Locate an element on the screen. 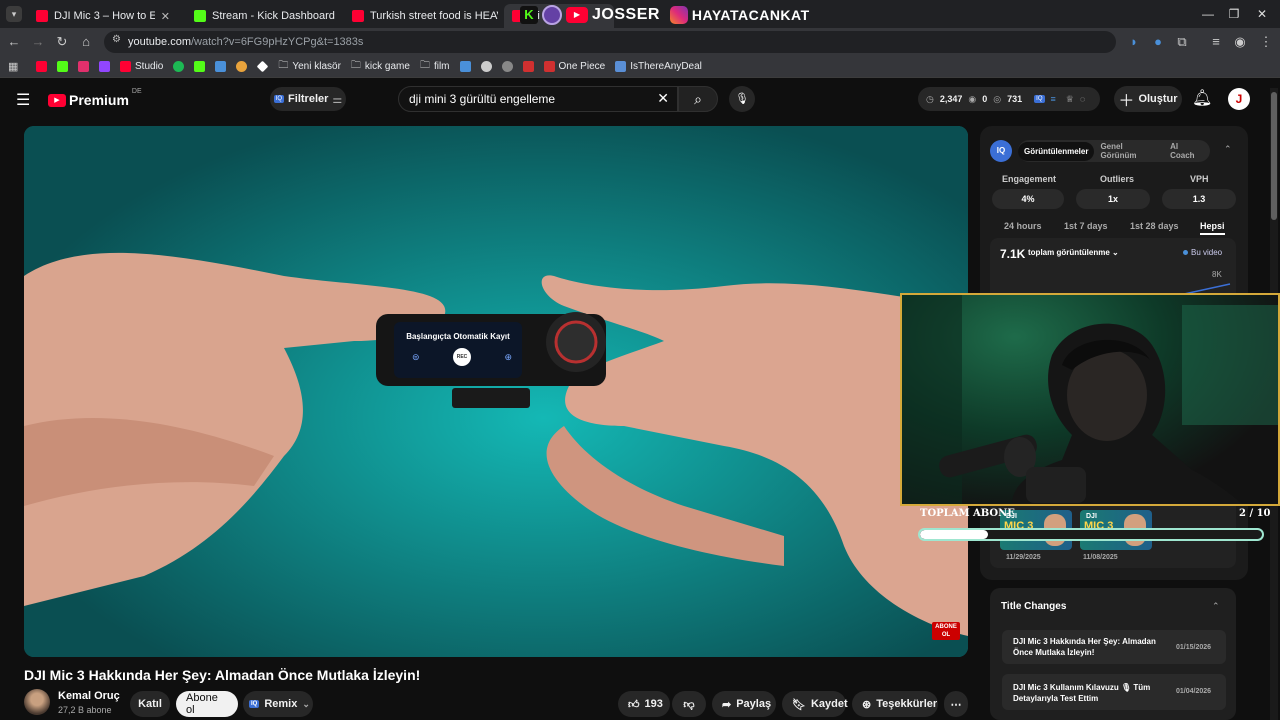  extension-icon: ● is located at coordinates (1158, 42).